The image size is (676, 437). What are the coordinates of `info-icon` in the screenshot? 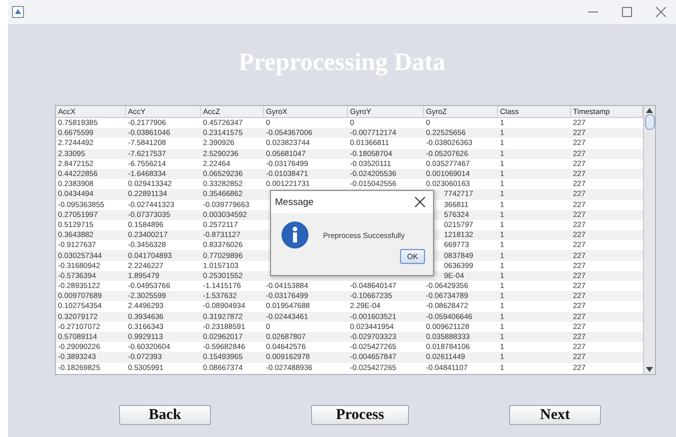 It's located at (295, 235).